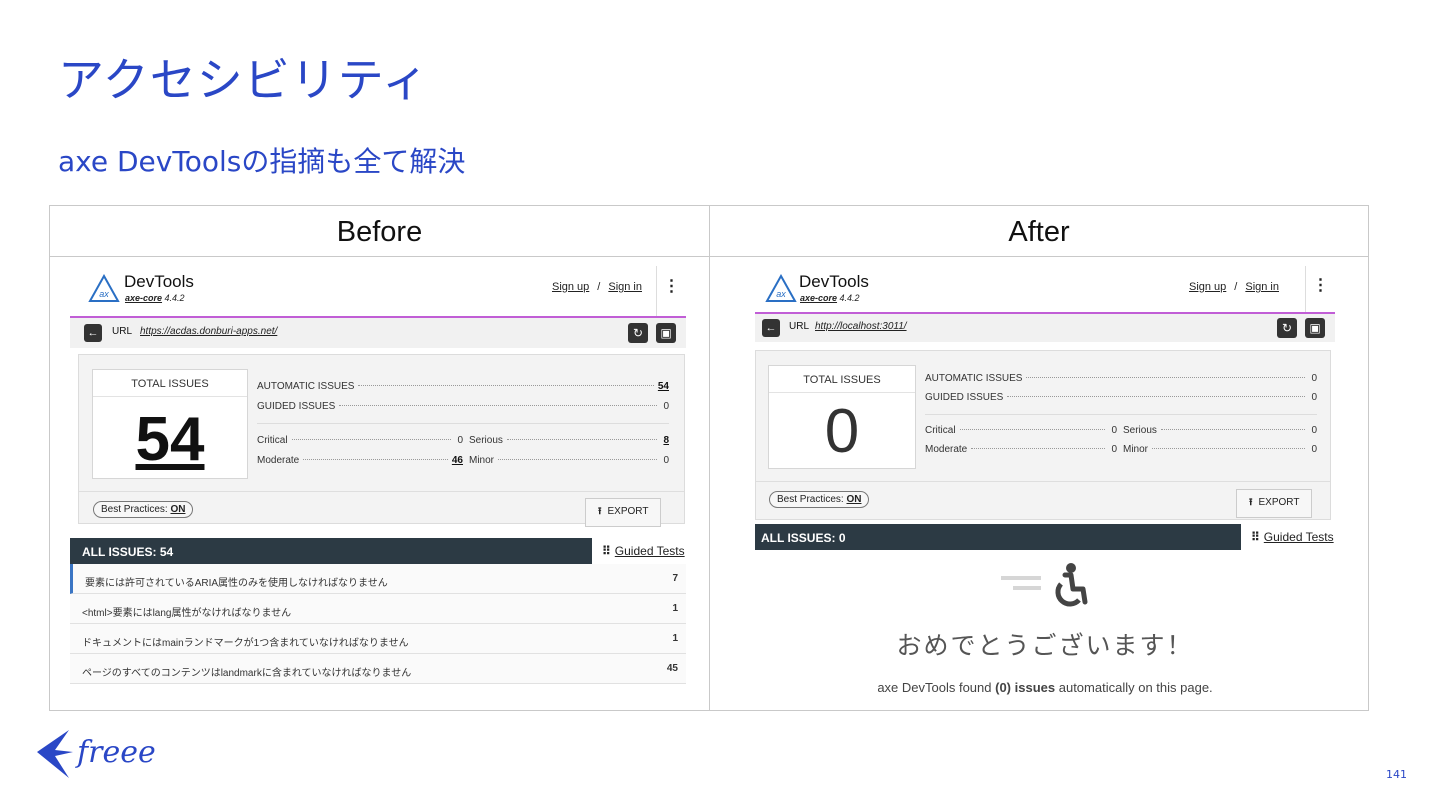 The width and height of the screenshot is (1440, 807). What do you see at coordinates (245, 643) in the screenshot?
I see `issue-text: ドキュメントにはmainランドマークが1つ含まれていなければなりません` at bounding box center [245, 643].